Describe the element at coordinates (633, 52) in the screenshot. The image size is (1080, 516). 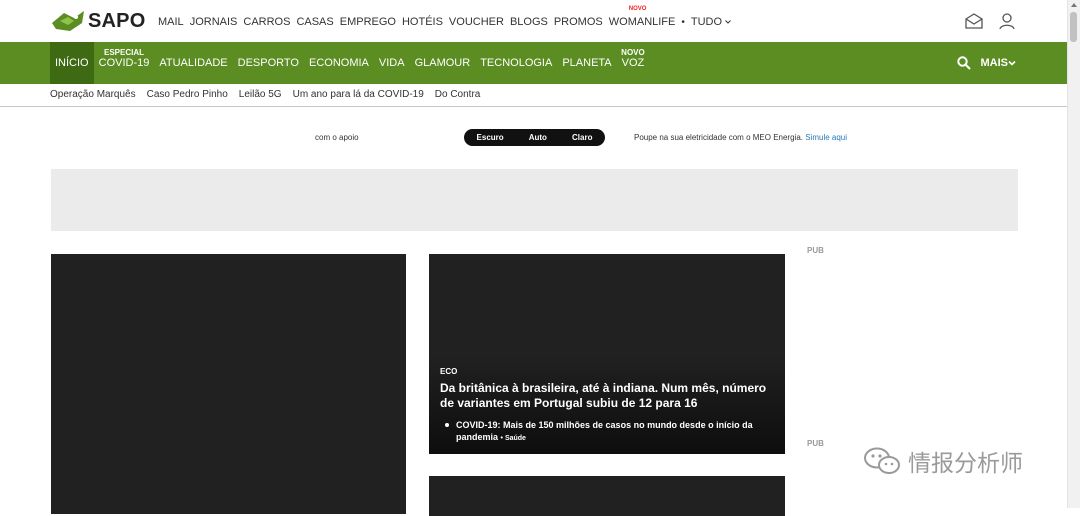
I see `nav-sup-novo: NOVO` at that location.